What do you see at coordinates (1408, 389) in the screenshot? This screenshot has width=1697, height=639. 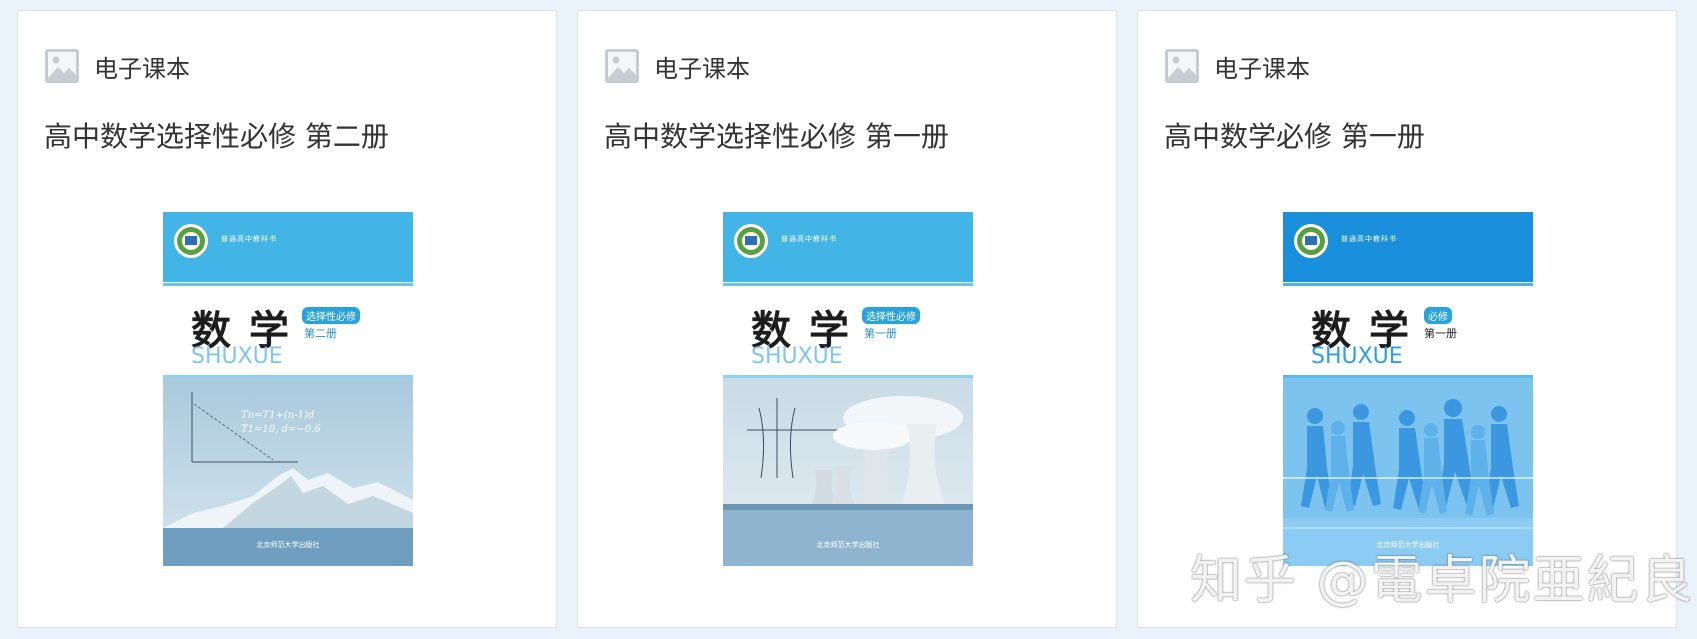 I see `book-cover: 普通高中教科书 数学 必修 第一册 SHUXUE 北京师范大学出版社` at bounding box center [1408, 389].